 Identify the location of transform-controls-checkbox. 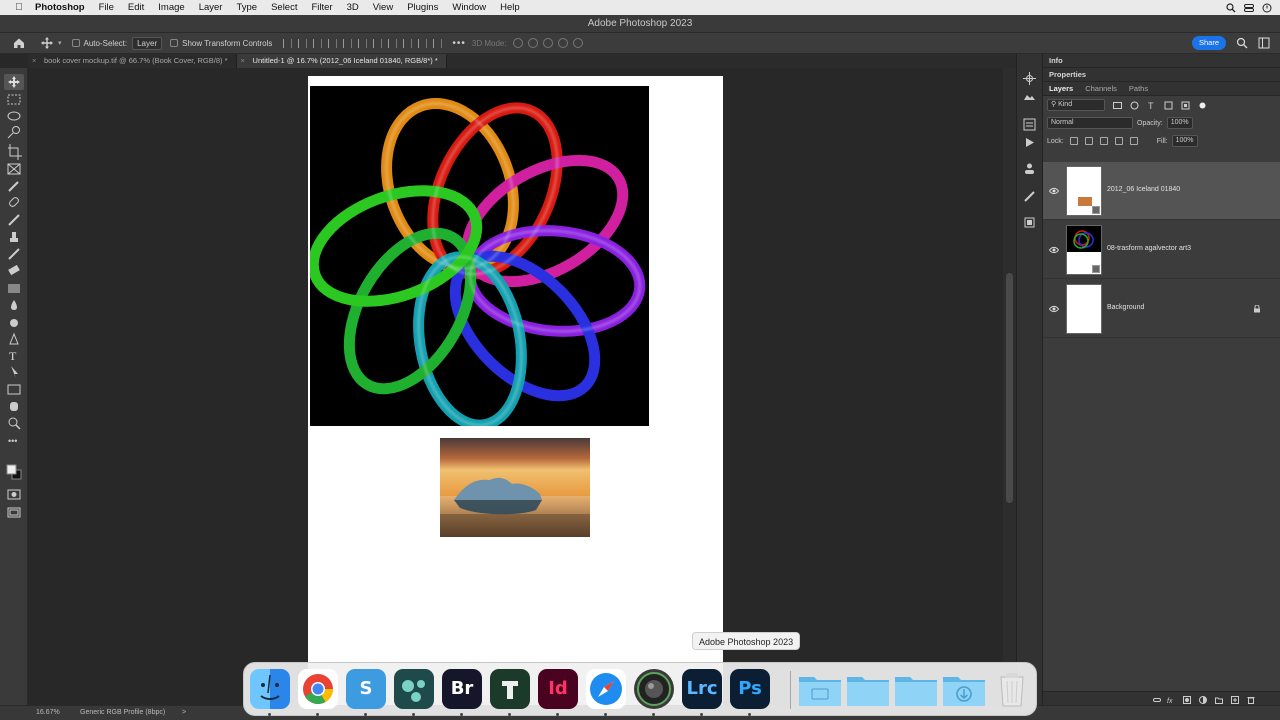
(174, 43).